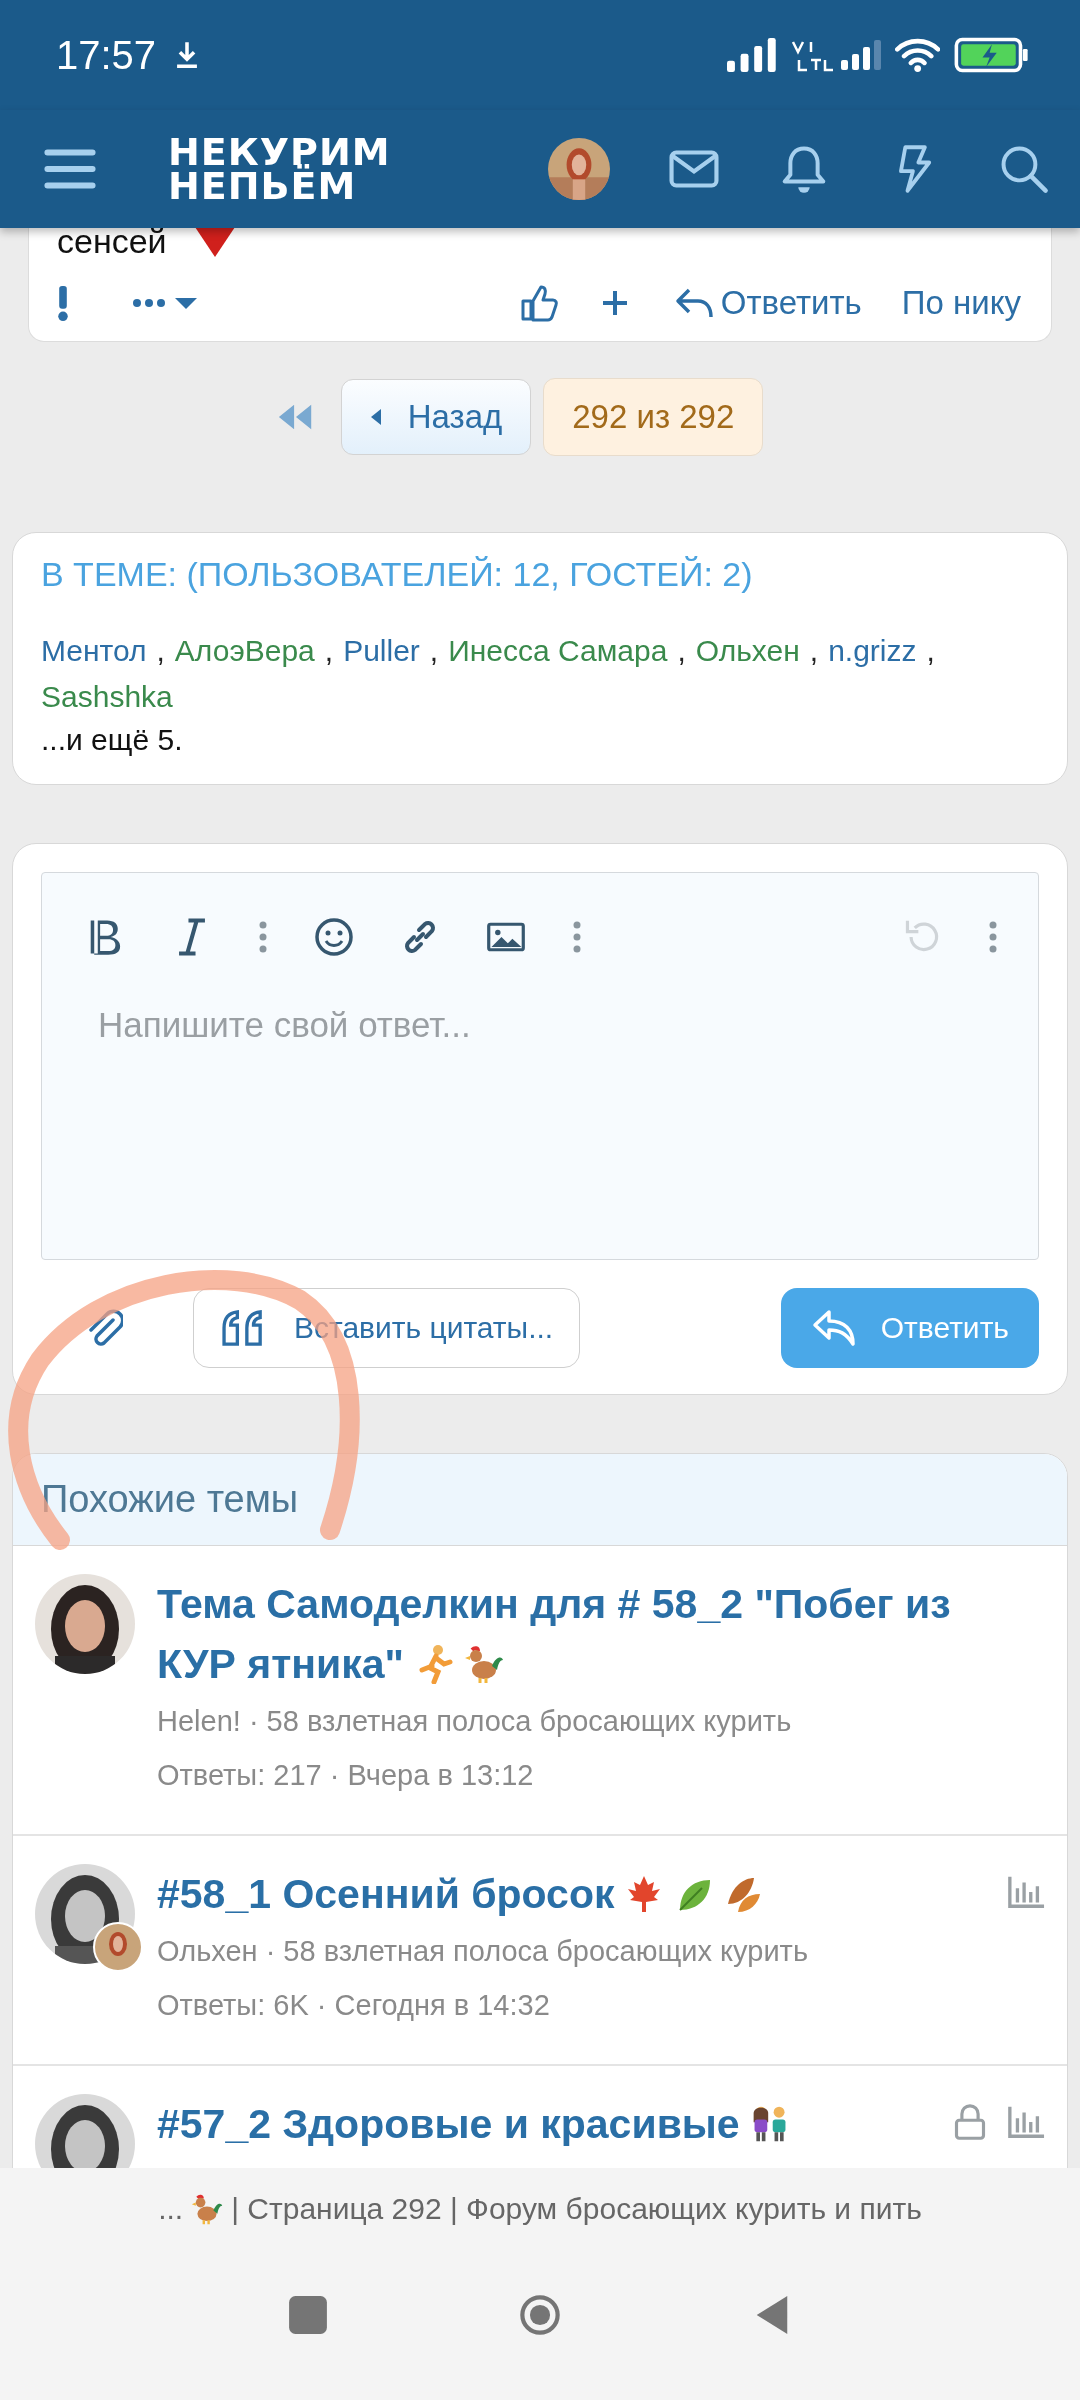  What do you see at coordinates (961, 303) in the screenshot?
I see `quote-by-nick-link: По нику` at bounding box center [961, 303].